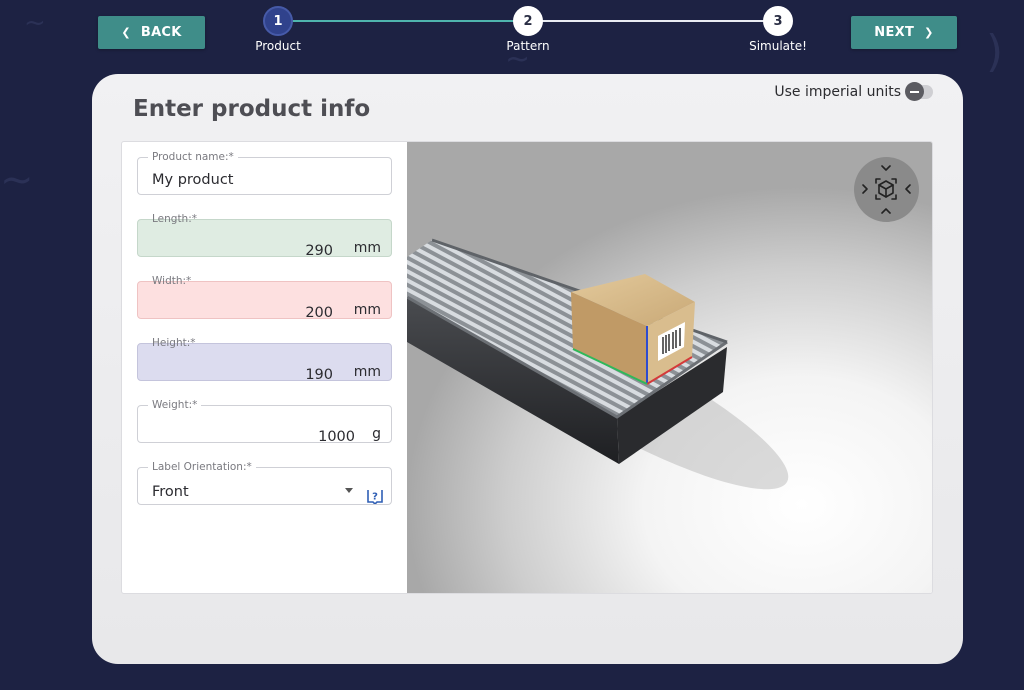 This screenshot has height=690, width=1024. I want to click on caret-down-icon, so click(349, 490).